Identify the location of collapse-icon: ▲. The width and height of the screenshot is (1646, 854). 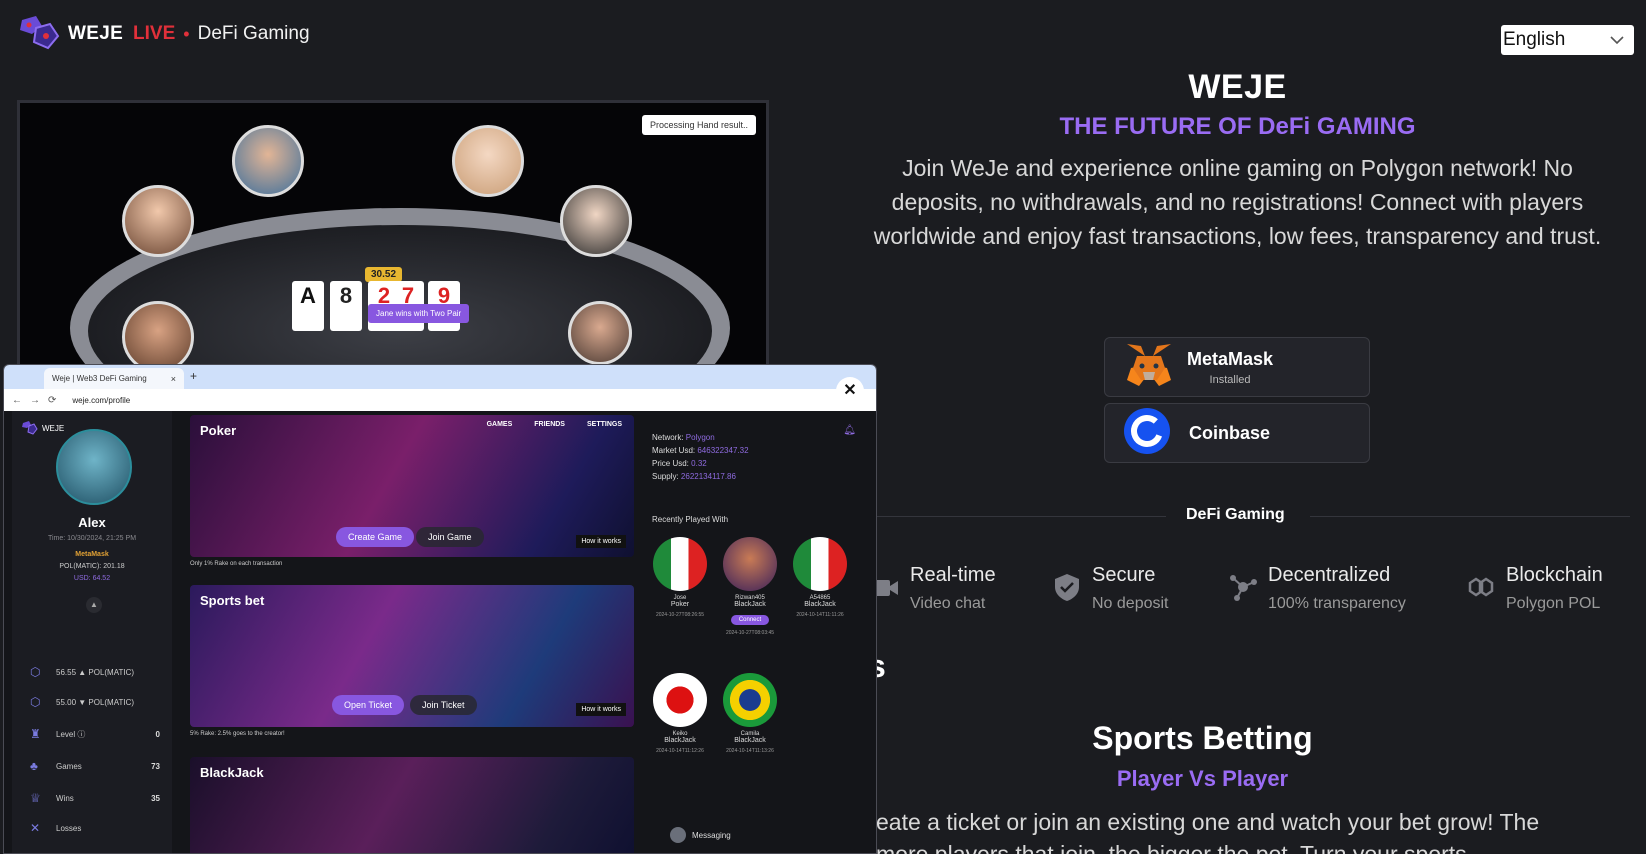
(94, 605).